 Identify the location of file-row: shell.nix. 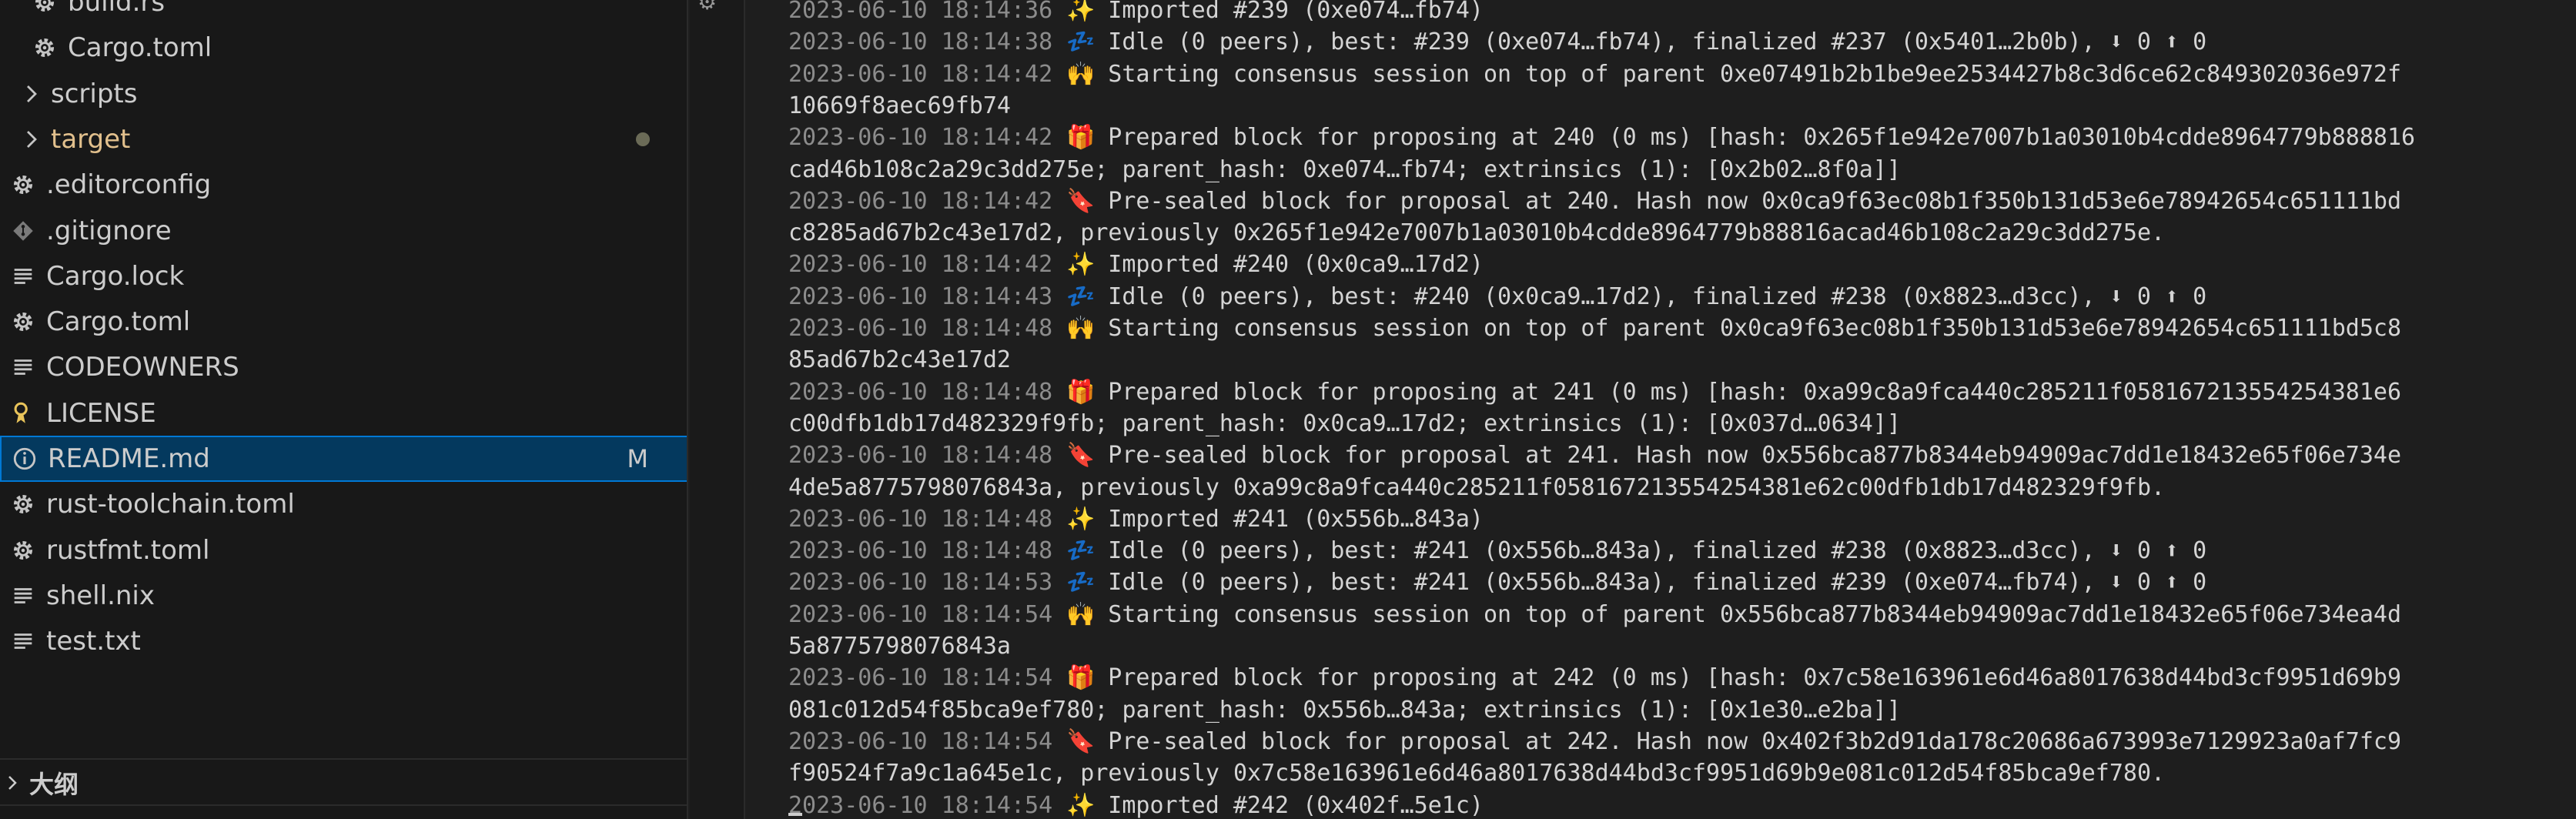
(343, 596).